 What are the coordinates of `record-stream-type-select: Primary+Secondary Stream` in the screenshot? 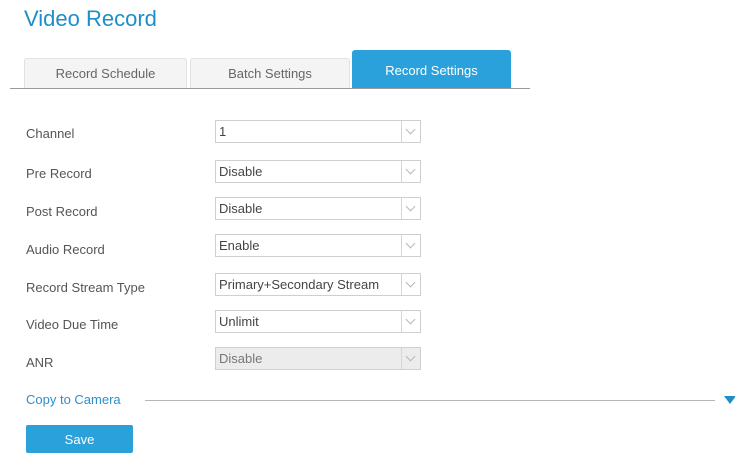 It's located at (318, 284).